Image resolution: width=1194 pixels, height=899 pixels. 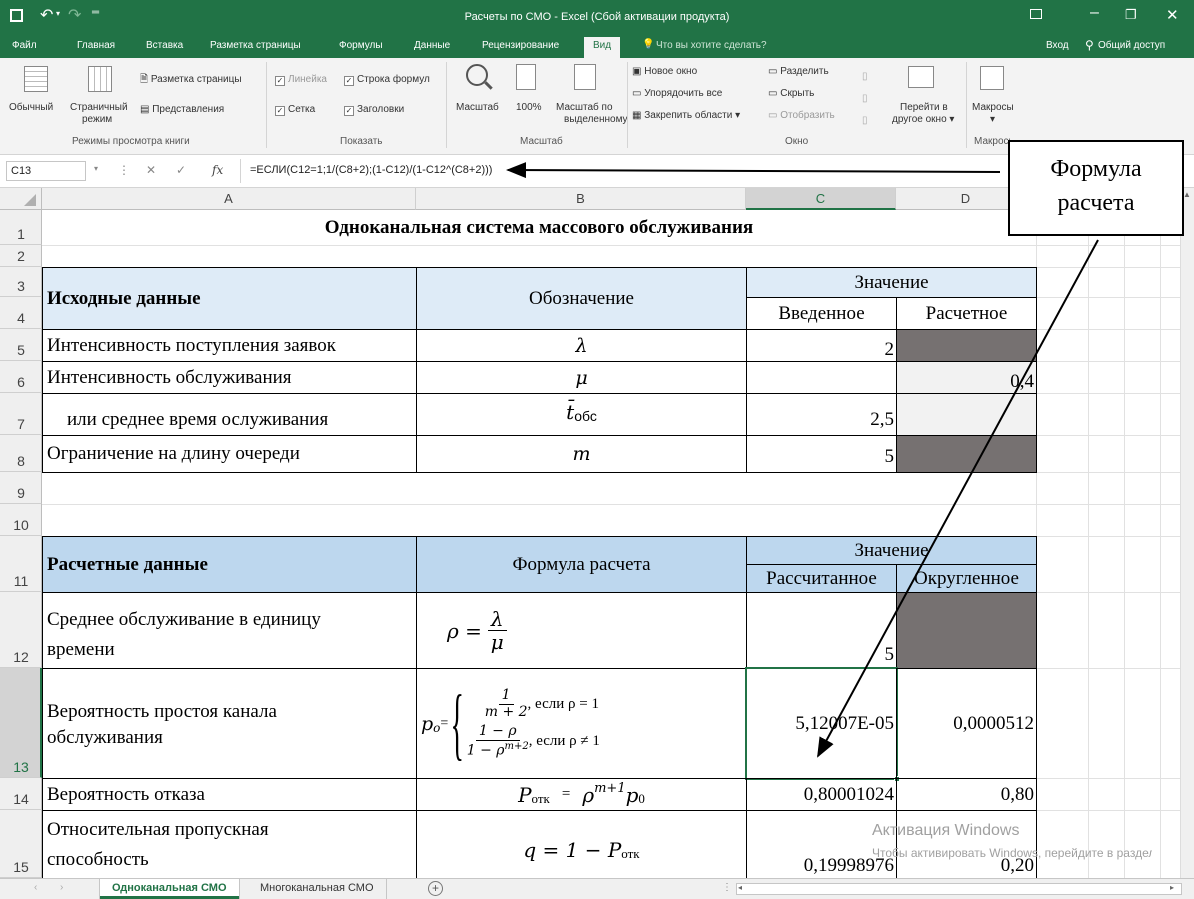 What do you see at coordinates (1172, 887) in the screenshot?
I see `hscroll-right-icon: ▸` at bounding box center [1172, 887].